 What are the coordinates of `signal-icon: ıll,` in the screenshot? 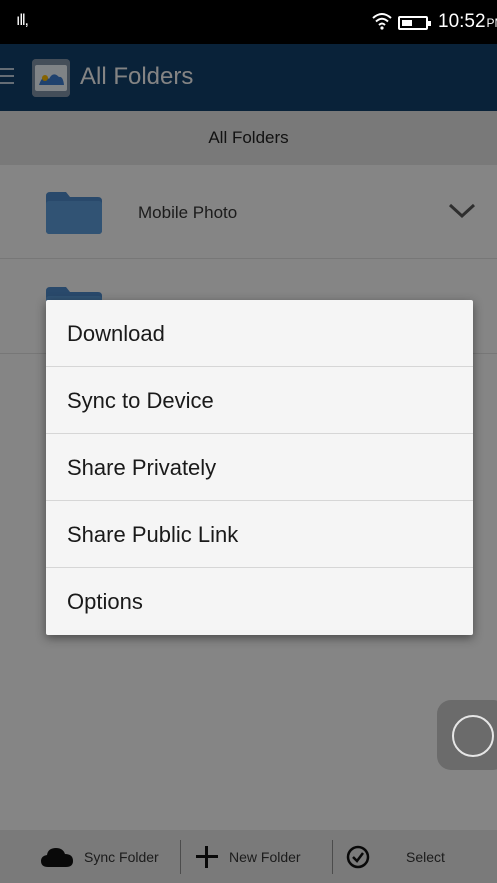 It's located at (22, 20).